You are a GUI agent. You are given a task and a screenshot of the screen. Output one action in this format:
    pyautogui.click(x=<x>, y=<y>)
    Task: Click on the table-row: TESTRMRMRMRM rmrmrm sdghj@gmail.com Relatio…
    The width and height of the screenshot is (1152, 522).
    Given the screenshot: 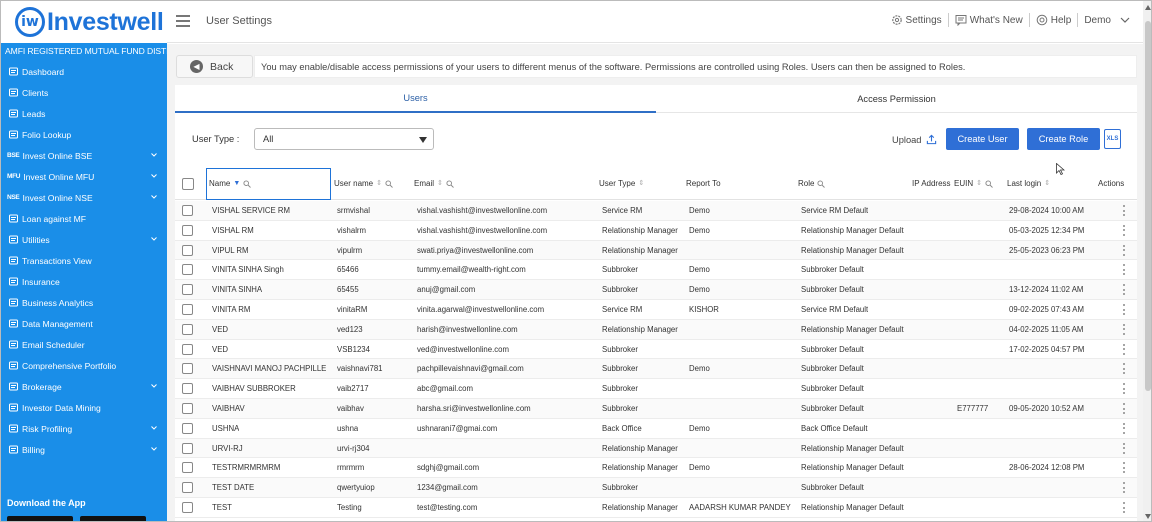 What is the action you would take?
    pyautogui.click(x=656, y=468)
    